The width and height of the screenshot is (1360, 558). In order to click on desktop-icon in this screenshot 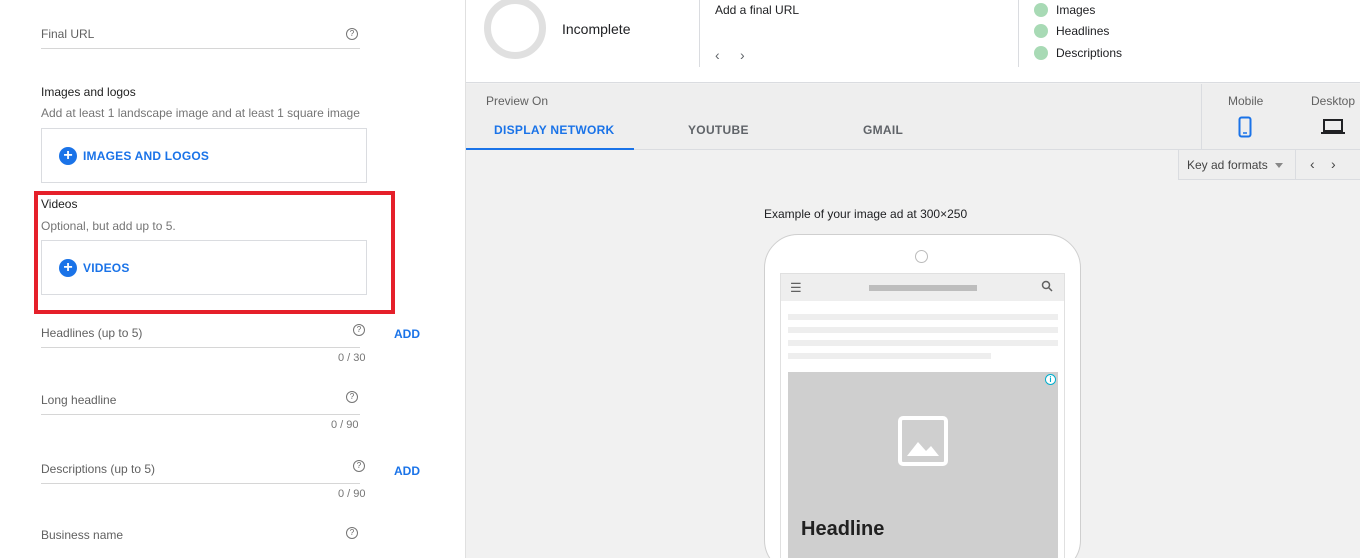, I will do `click(1333, 127)`.